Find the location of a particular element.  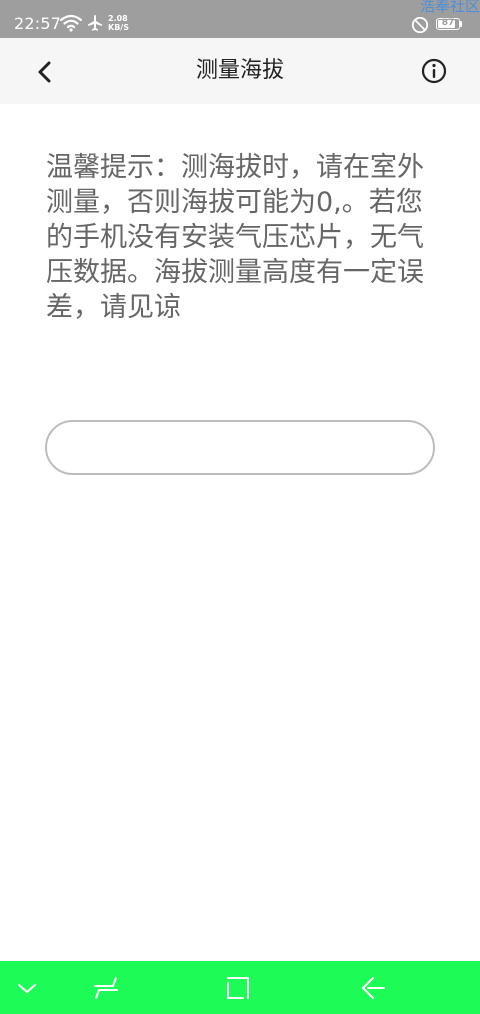

collapse-icon is located at coordinates (27, 988).